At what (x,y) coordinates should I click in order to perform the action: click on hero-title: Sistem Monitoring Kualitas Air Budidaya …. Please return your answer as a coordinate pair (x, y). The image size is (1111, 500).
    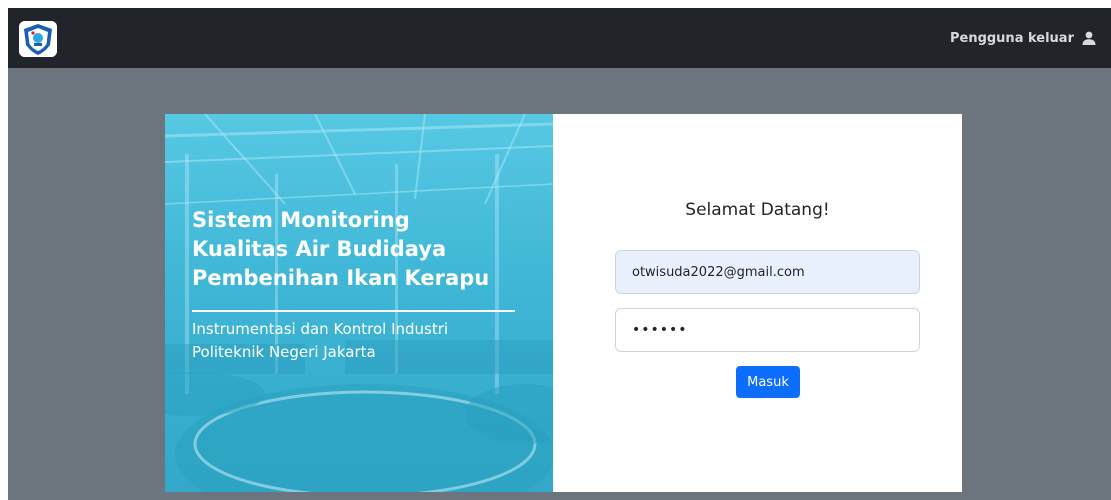
    Looking at the image, I should click on (367, 249).